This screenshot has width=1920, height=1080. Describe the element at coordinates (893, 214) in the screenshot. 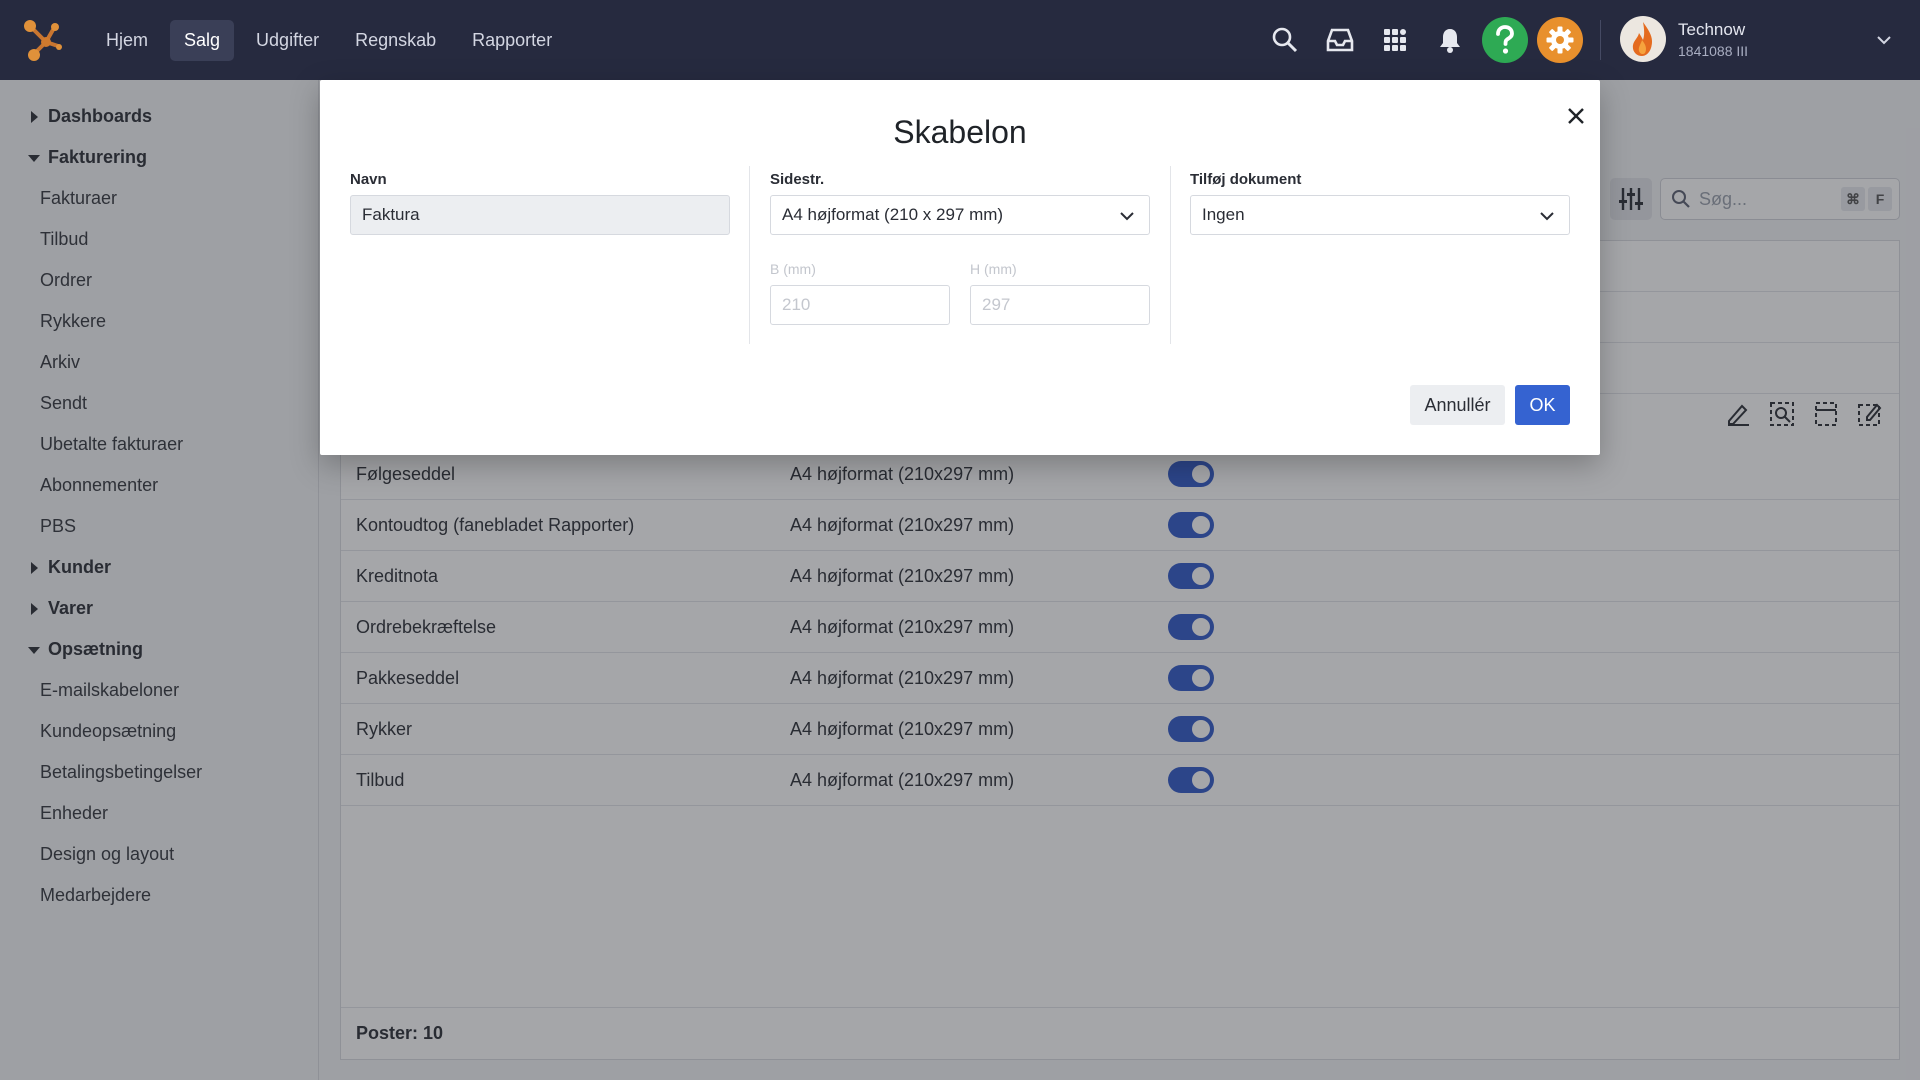

I see `page-size-value: A4 højformat (210 x 297 mm)` at that location.